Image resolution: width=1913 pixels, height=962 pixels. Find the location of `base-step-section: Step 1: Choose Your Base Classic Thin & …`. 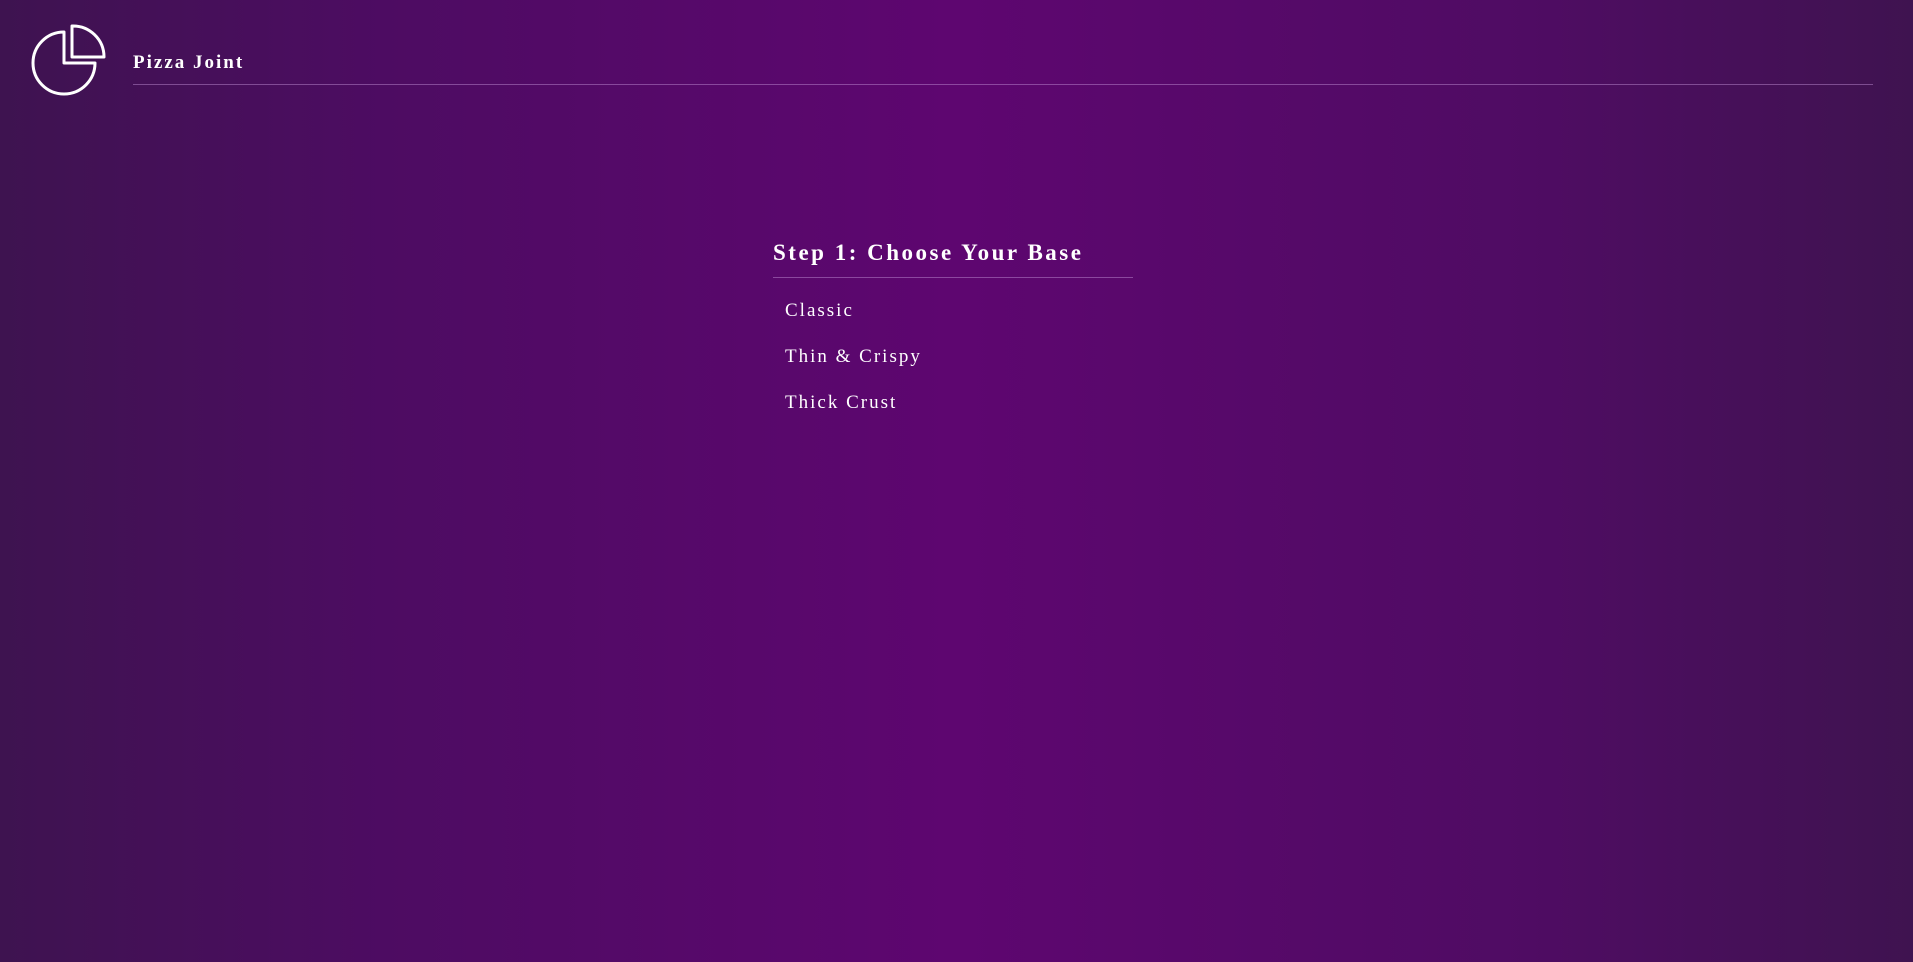

base-step-section: Step 1: Choose Your Base Classic Thin & … is located at coordinates (953, 333).